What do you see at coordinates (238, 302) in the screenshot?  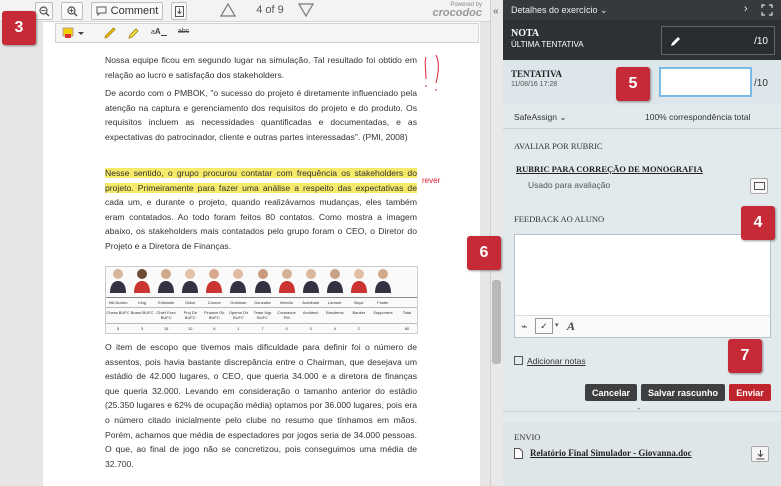 I see `stakeholder-name: Goldman` at bounding box center [238, 302].